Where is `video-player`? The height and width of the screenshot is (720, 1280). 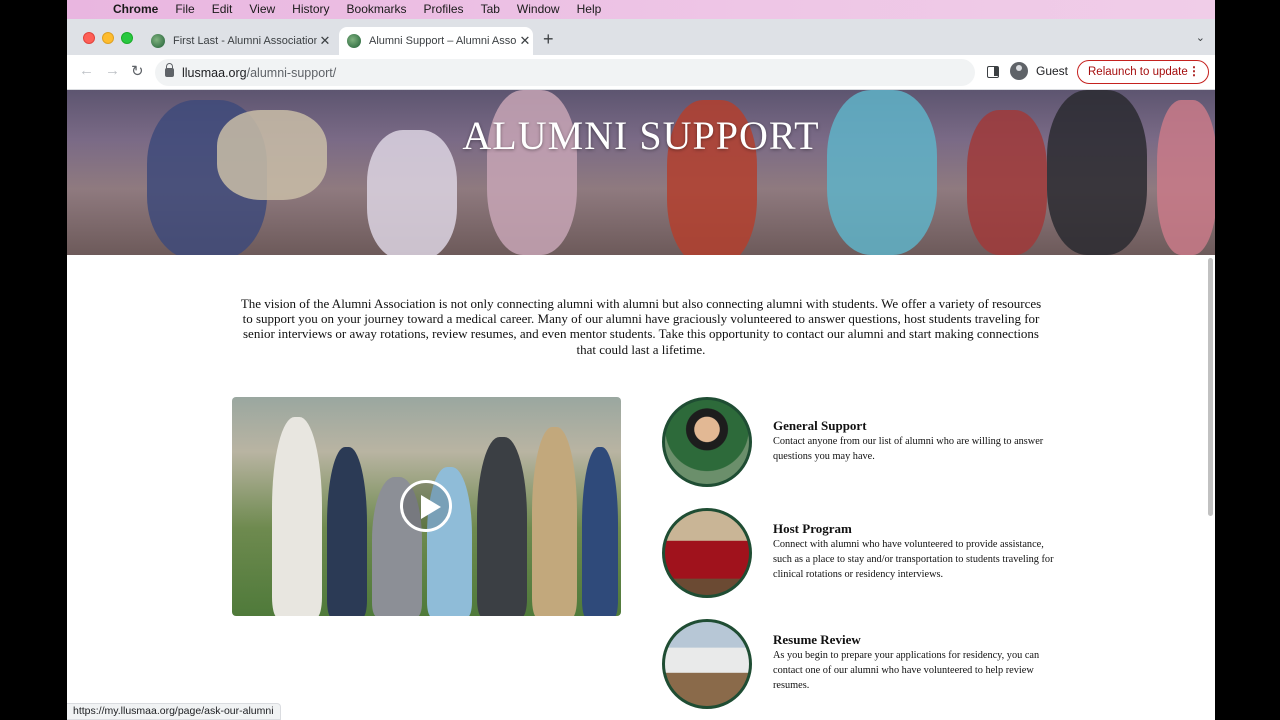 video-player is located at coordinates (426, 506).